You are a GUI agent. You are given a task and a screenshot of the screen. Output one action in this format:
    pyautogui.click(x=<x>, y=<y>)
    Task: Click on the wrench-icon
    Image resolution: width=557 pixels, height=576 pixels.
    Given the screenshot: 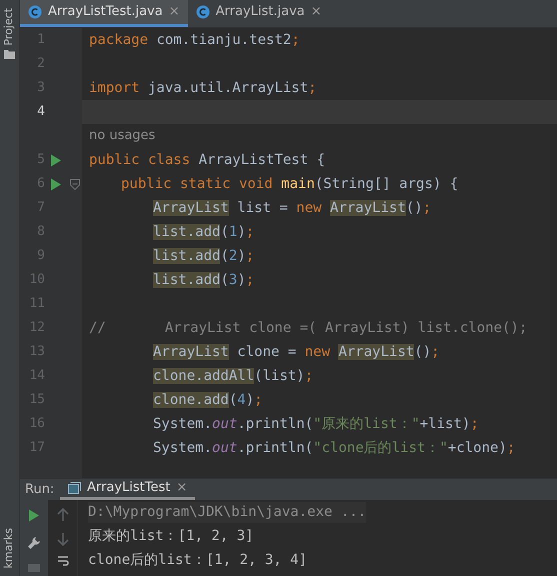 What is the action you would take?
    pyautogui.click(x=34, y=543)
    